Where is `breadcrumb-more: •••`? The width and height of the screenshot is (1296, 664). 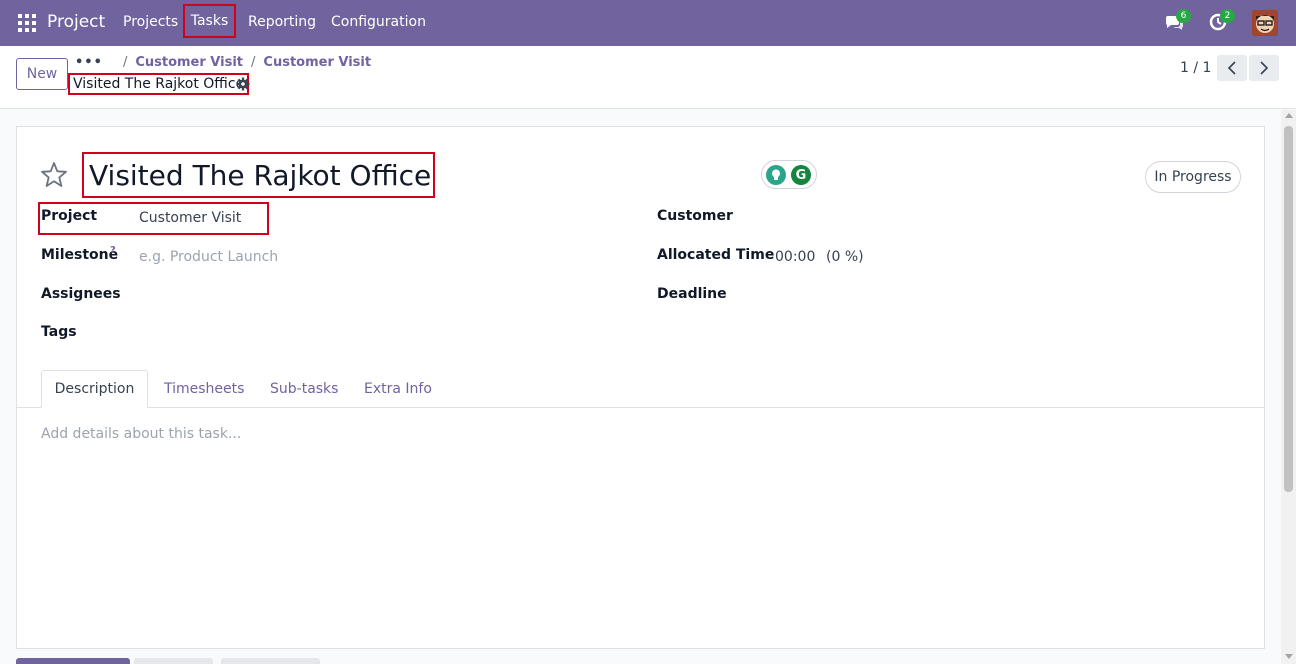
breadcrumb-more: ••• is located at coordinates (89, 62).